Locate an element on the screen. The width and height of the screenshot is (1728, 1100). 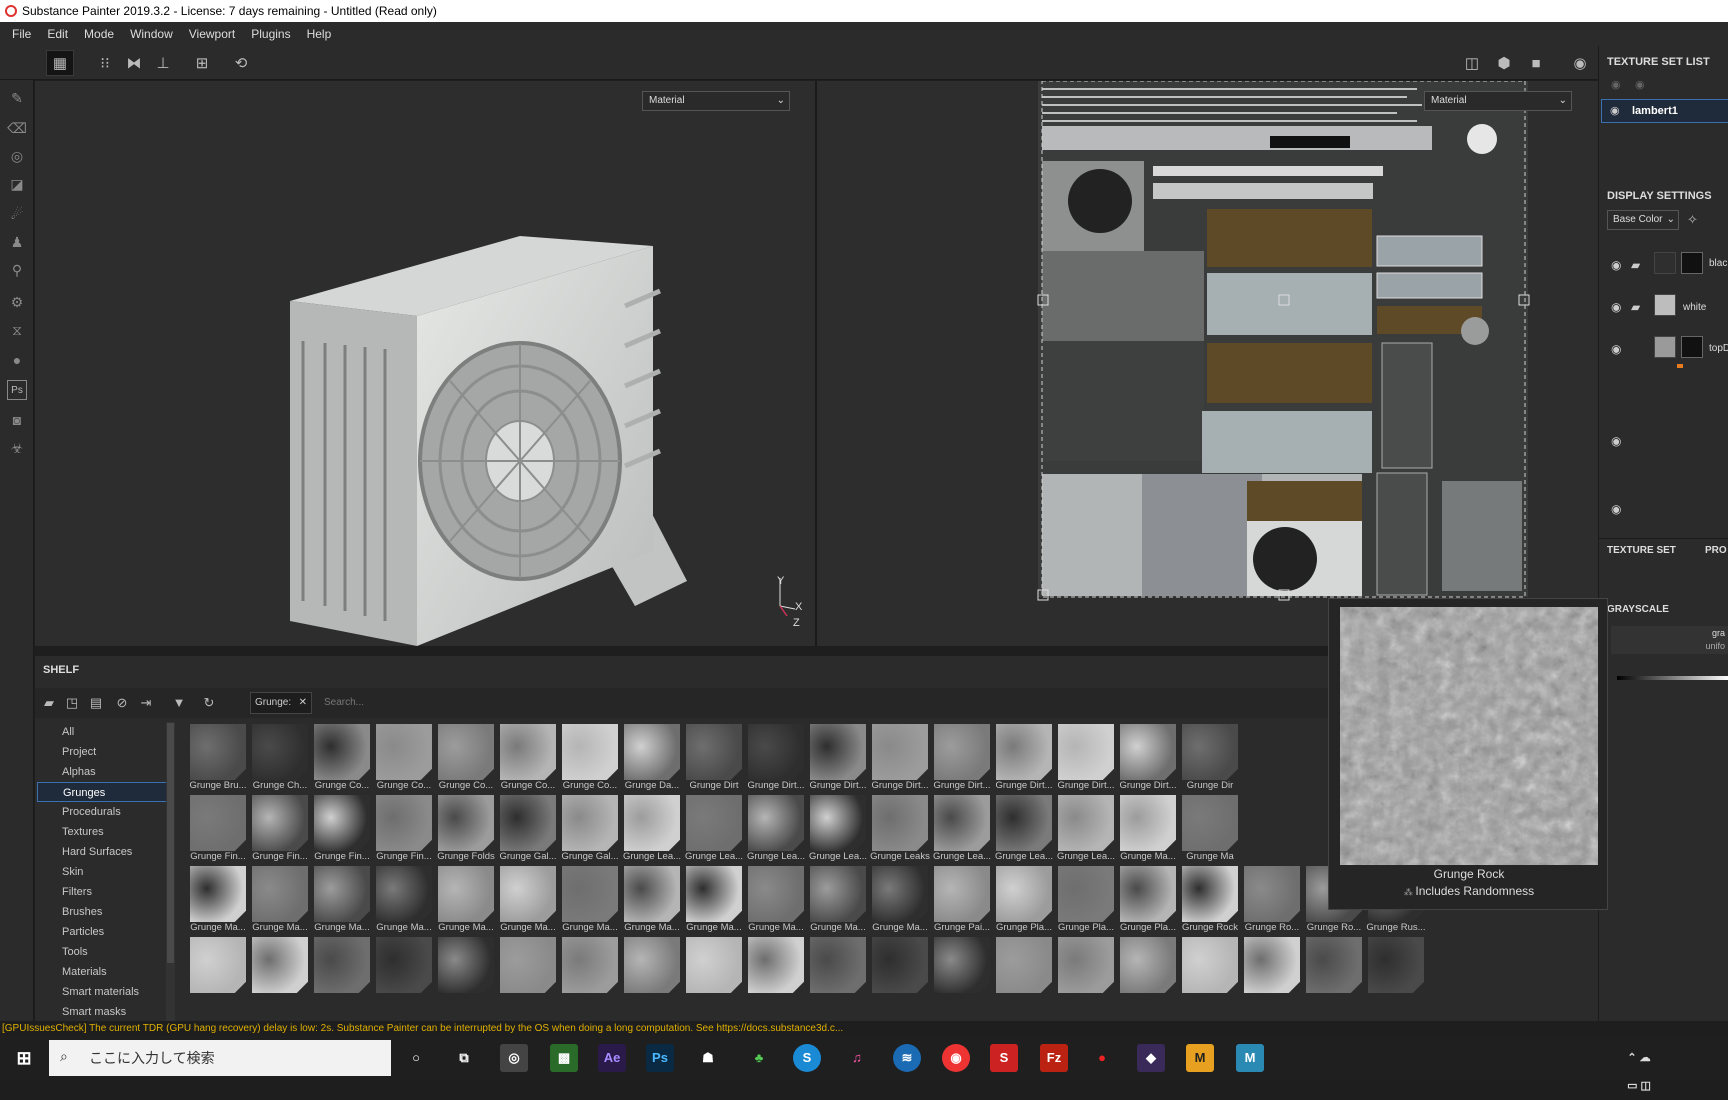
skype-icon: S is located at coordinates (807, 1058).